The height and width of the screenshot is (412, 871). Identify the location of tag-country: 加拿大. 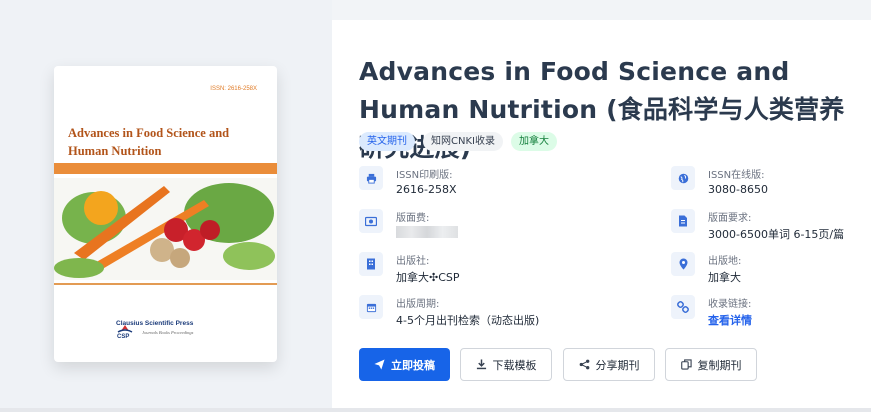
(533, 141).